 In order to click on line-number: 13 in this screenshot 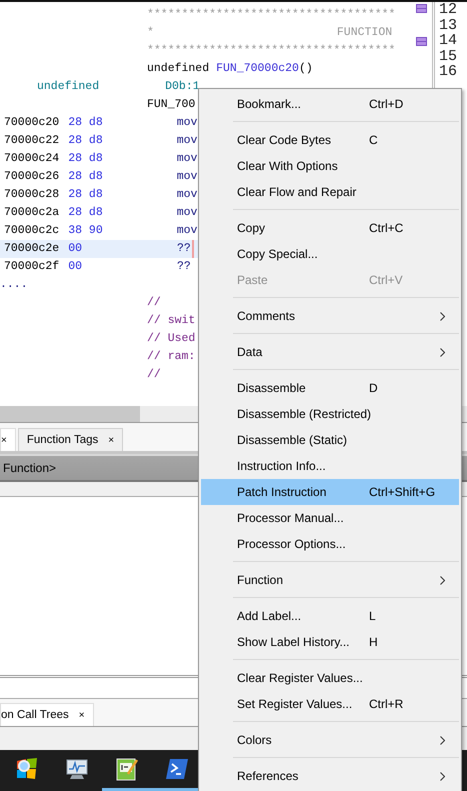, I will do `click(448, 25)`.